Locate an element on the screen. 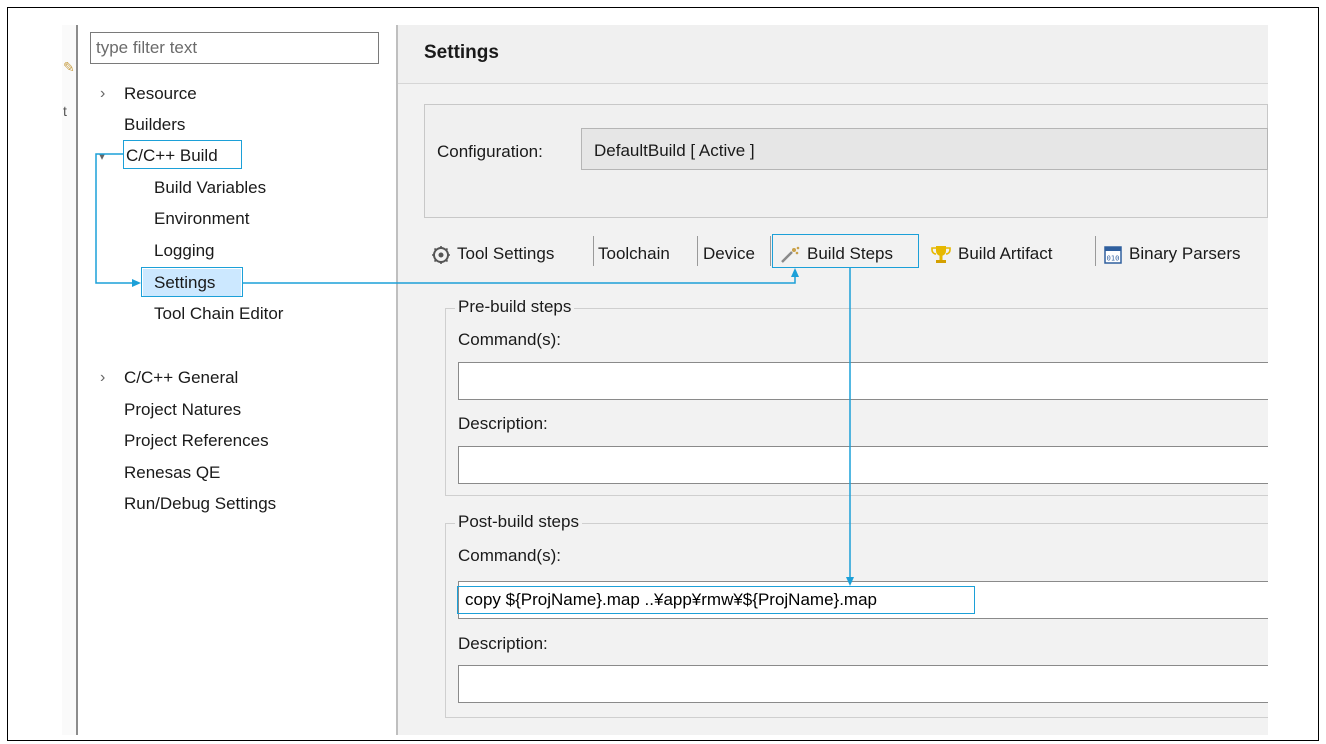 This screenshot has height=744, width=1326. tab-binary-parsers: 010 Binary Parsers is located at coordinates (1171, 254).